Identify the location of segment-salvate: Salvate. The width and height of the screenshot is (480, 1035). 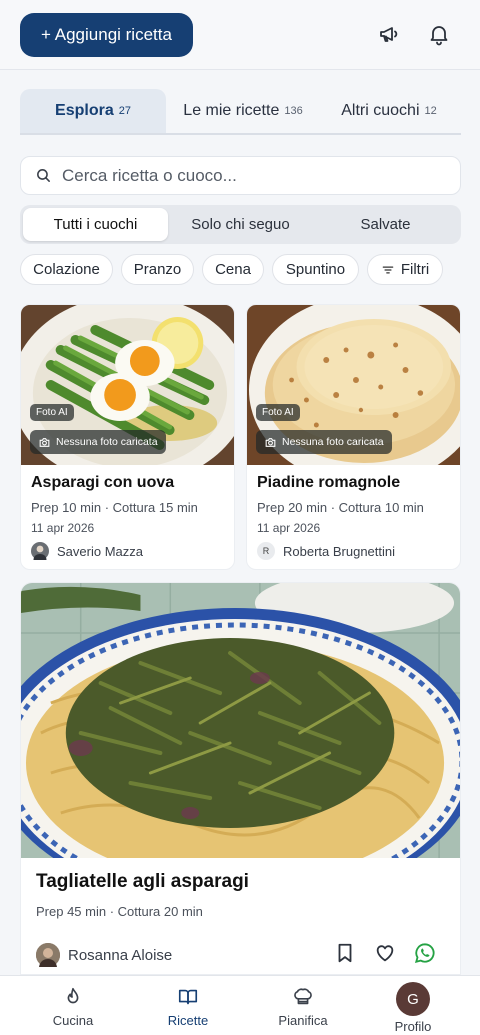
(385, 224).